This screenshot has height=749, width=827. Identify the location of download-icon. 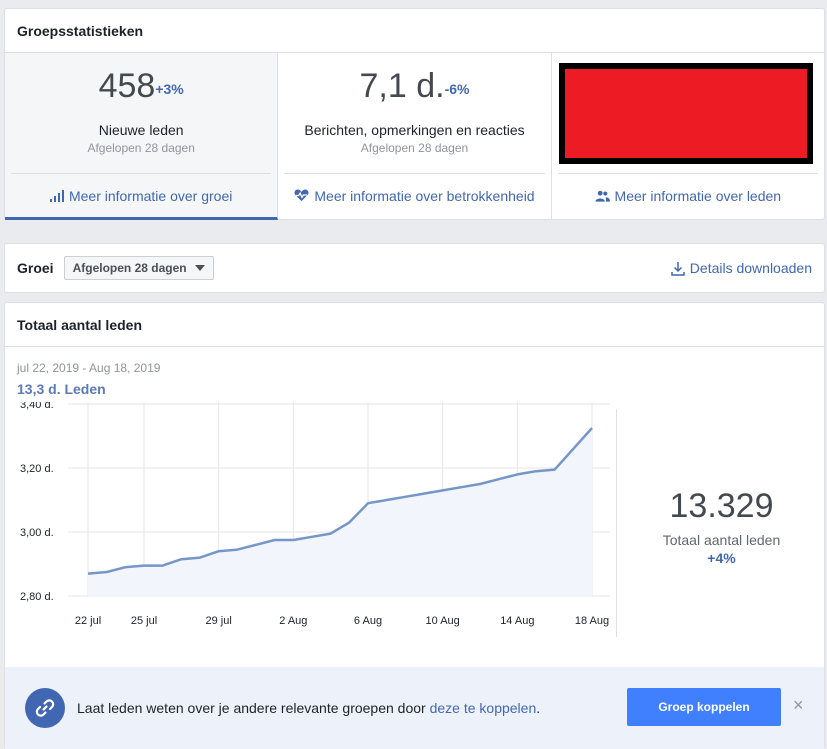
(678, 268).